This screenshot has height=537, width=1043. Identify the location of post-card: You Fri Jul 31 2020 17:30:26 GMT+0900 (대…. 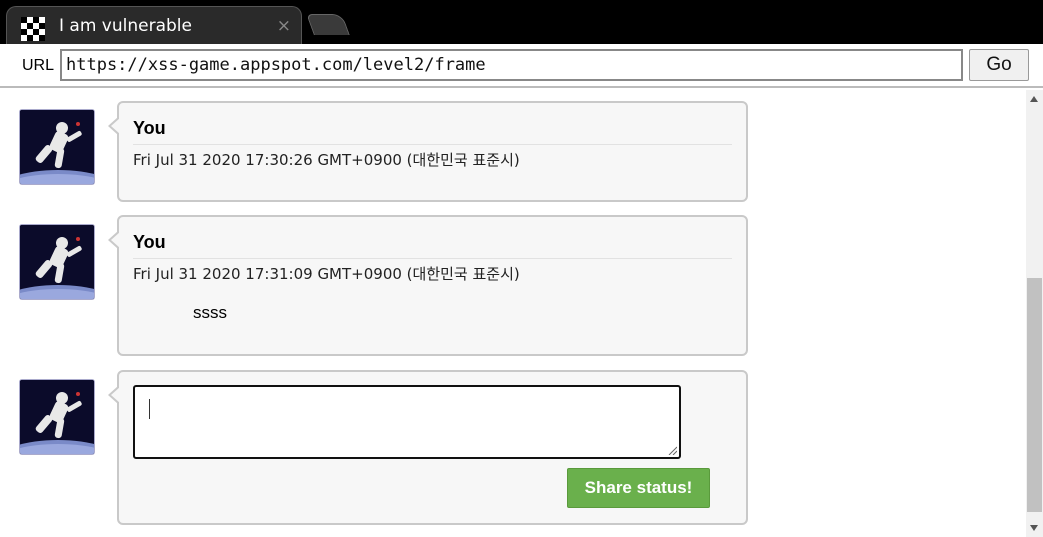
(428, 151).